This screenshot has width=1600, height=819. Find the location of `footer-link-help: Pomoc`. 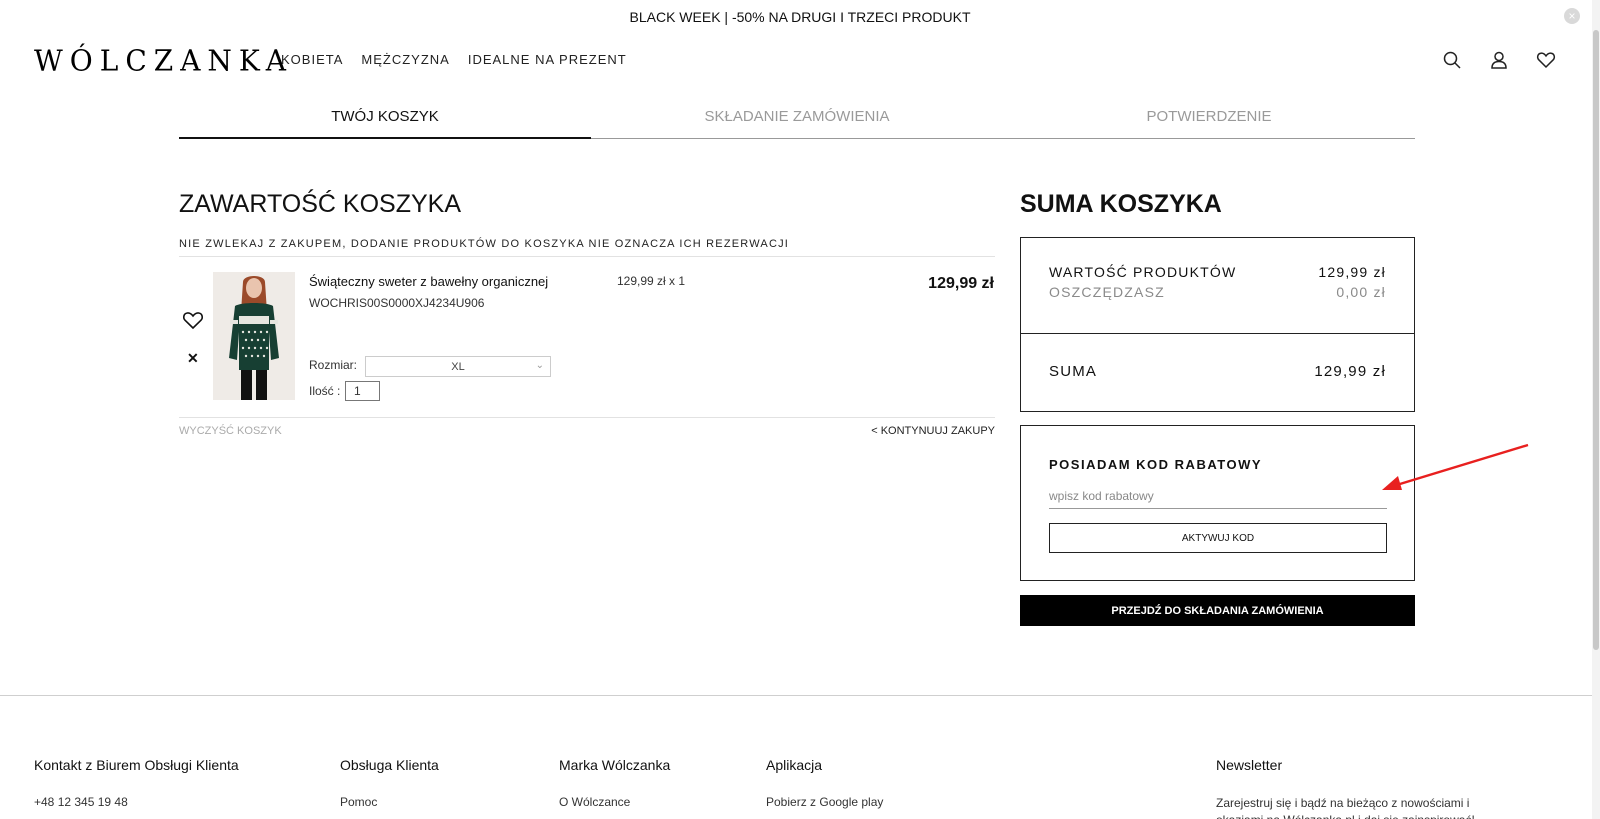

footer-link-help: Pomoc is located at coordinates (389, 802).